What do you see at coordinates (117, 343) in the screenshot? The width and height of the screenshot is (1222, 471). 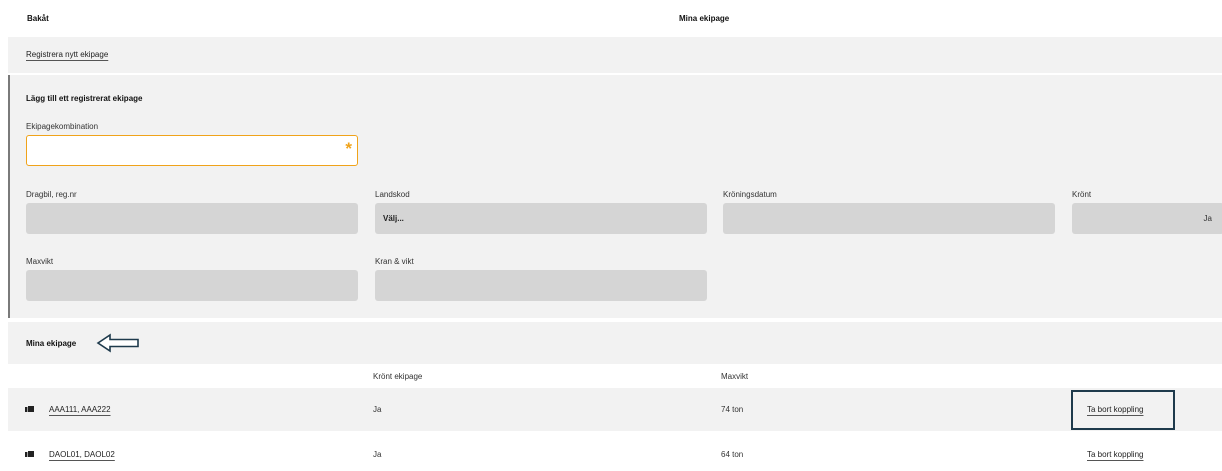 I see `arrow-left-icon` at bounding box center [117, 343].